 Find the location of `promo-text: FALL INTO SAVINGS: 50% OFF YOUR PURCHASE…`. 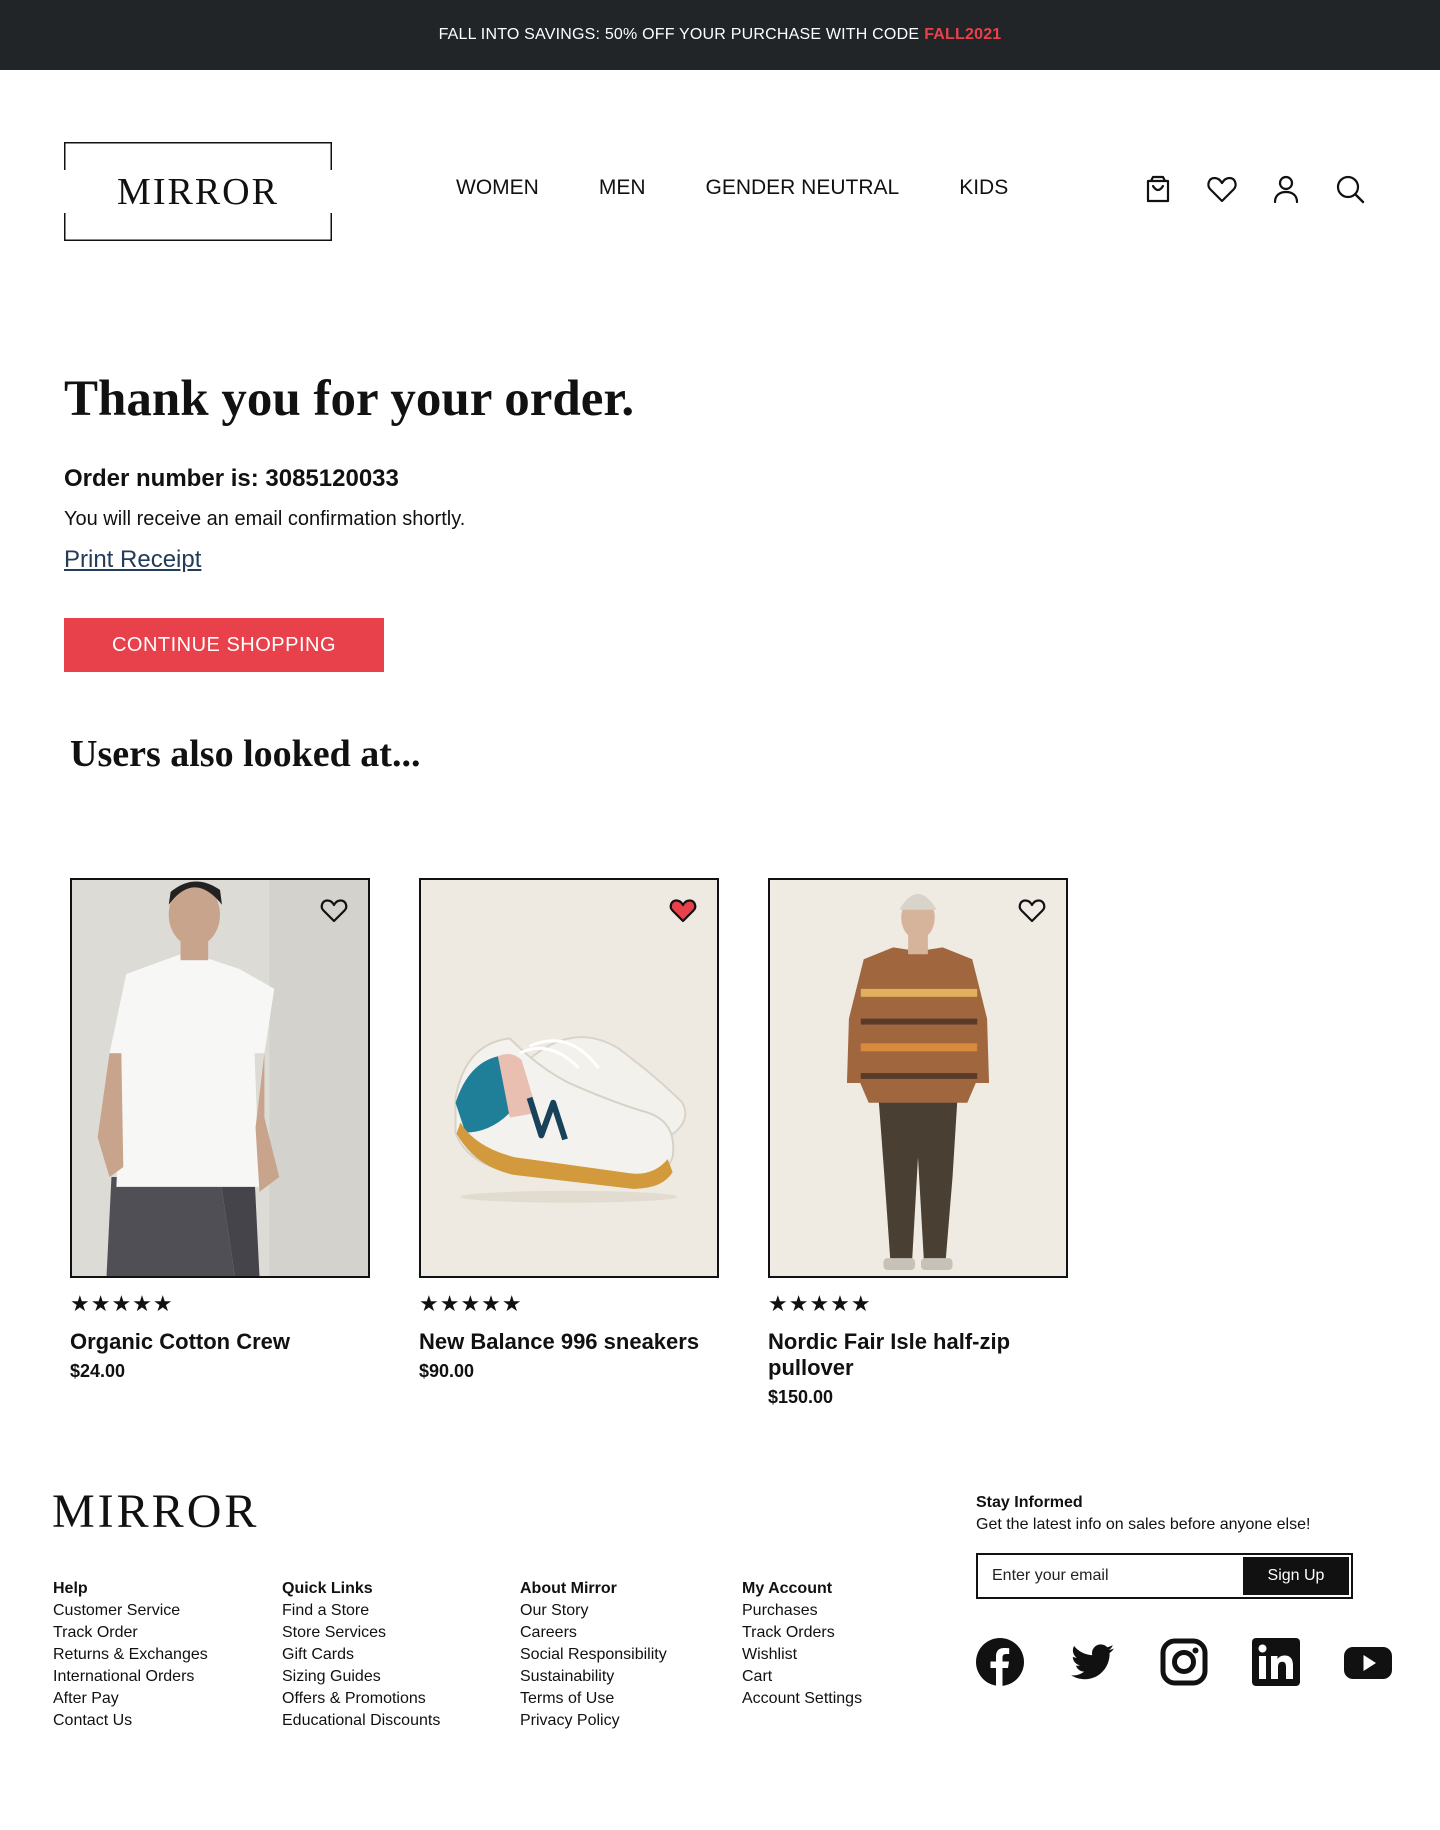

promo-text: FALL INTO SAVINGS: 50% OFF YOUR PURCHASE… is located at coordinates (679, 34).